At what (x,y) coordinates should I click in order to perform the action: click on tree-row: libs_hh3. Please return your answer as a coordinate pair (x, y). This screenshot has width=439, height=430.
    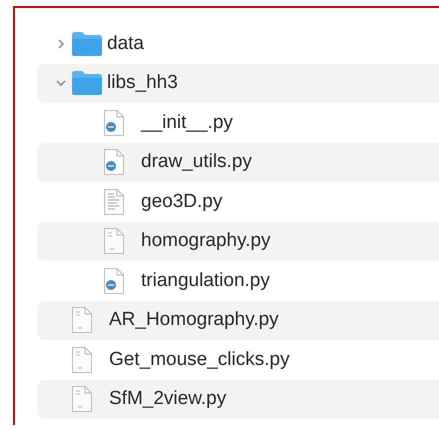
    Looking at the image, I should click on (238, 83).